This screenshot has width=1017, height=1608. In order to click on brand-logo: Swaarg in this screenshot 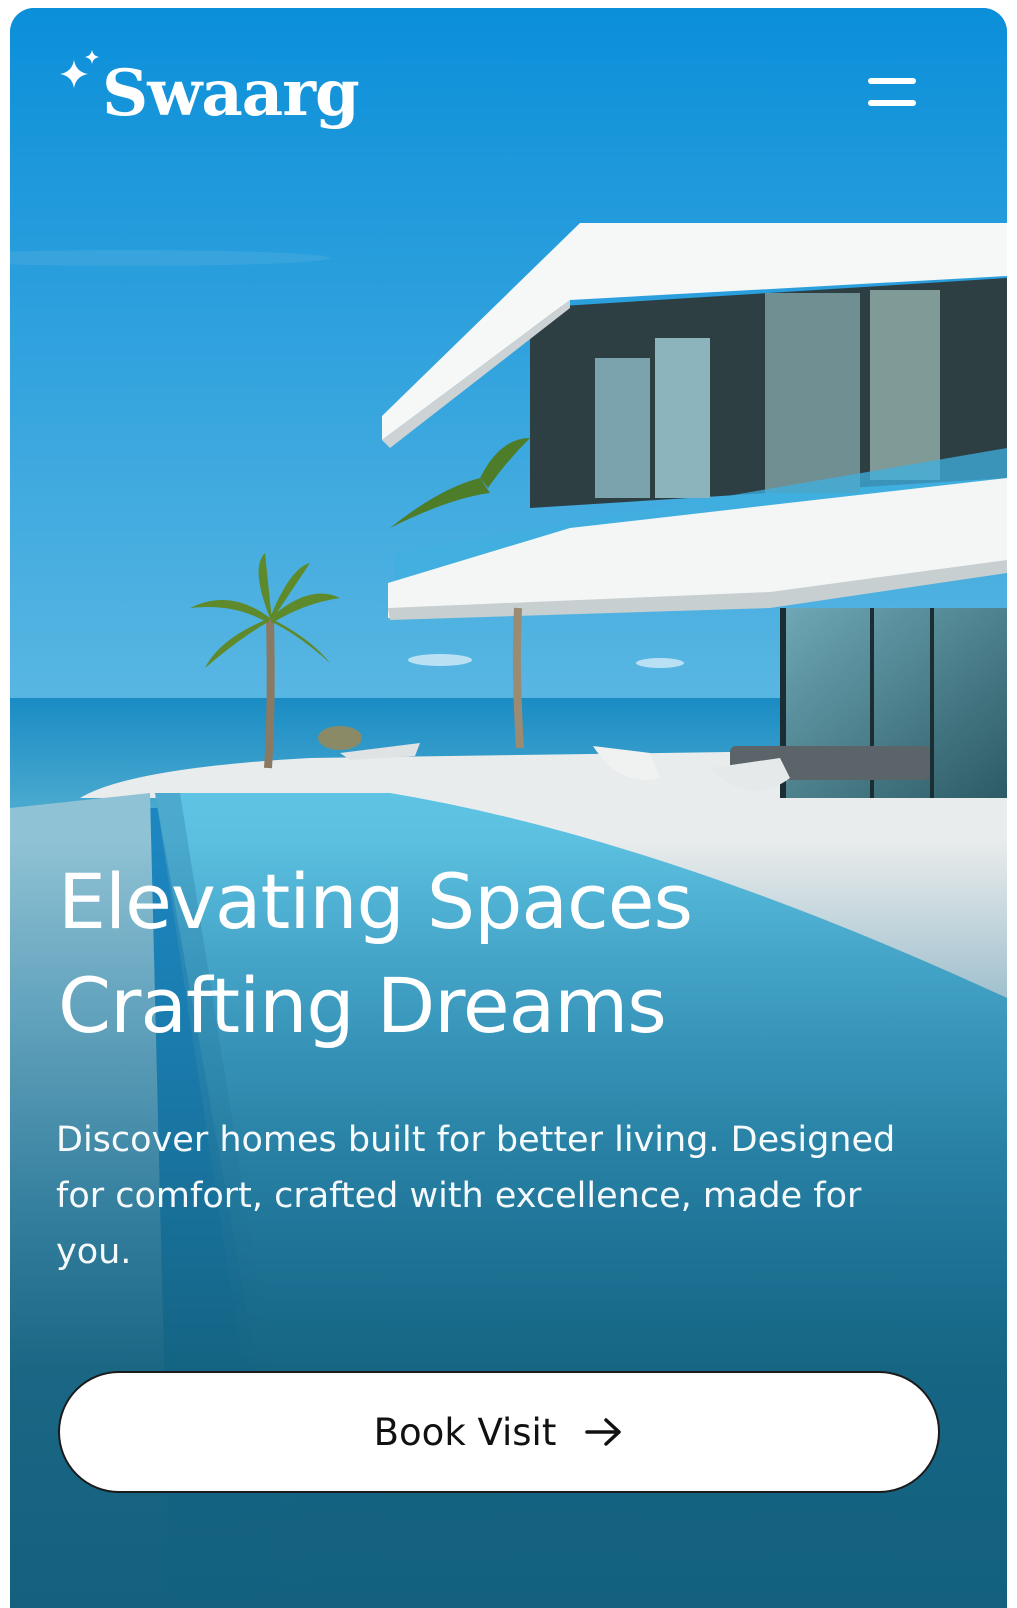, I will do `click(209, 90)`.